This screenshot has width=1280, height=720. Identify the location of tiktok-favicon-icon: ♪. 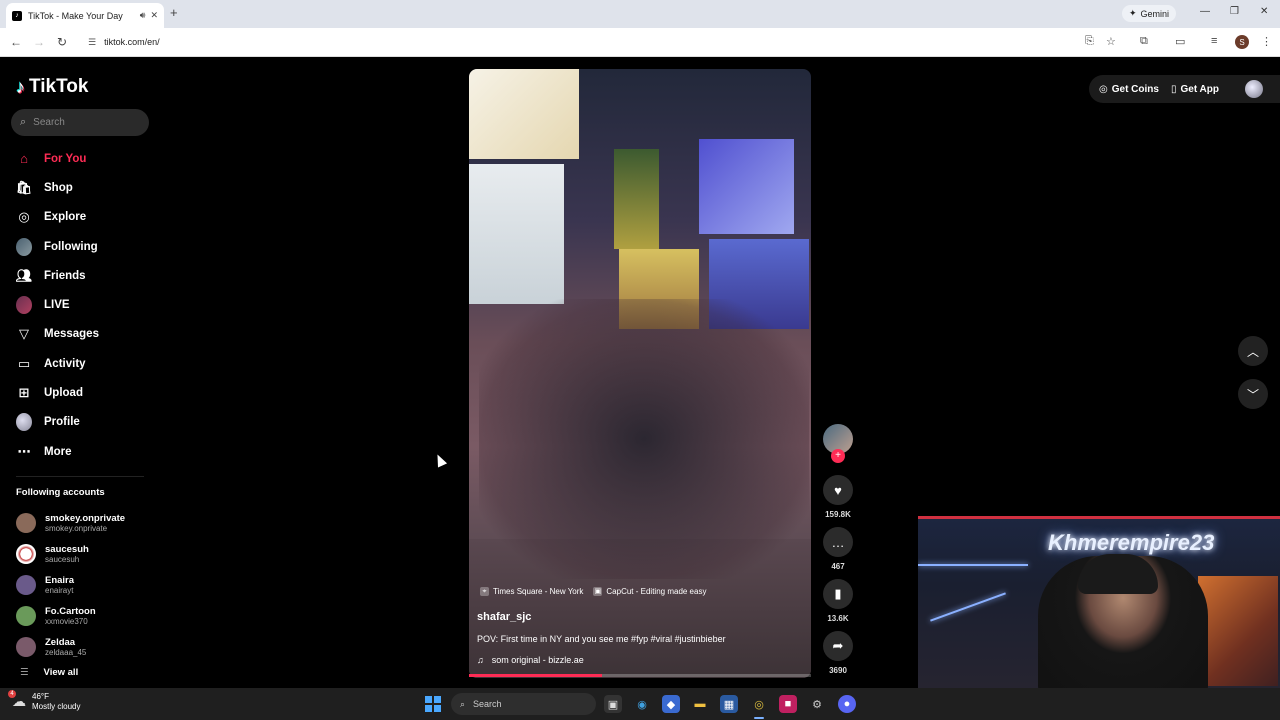
(17, 15).